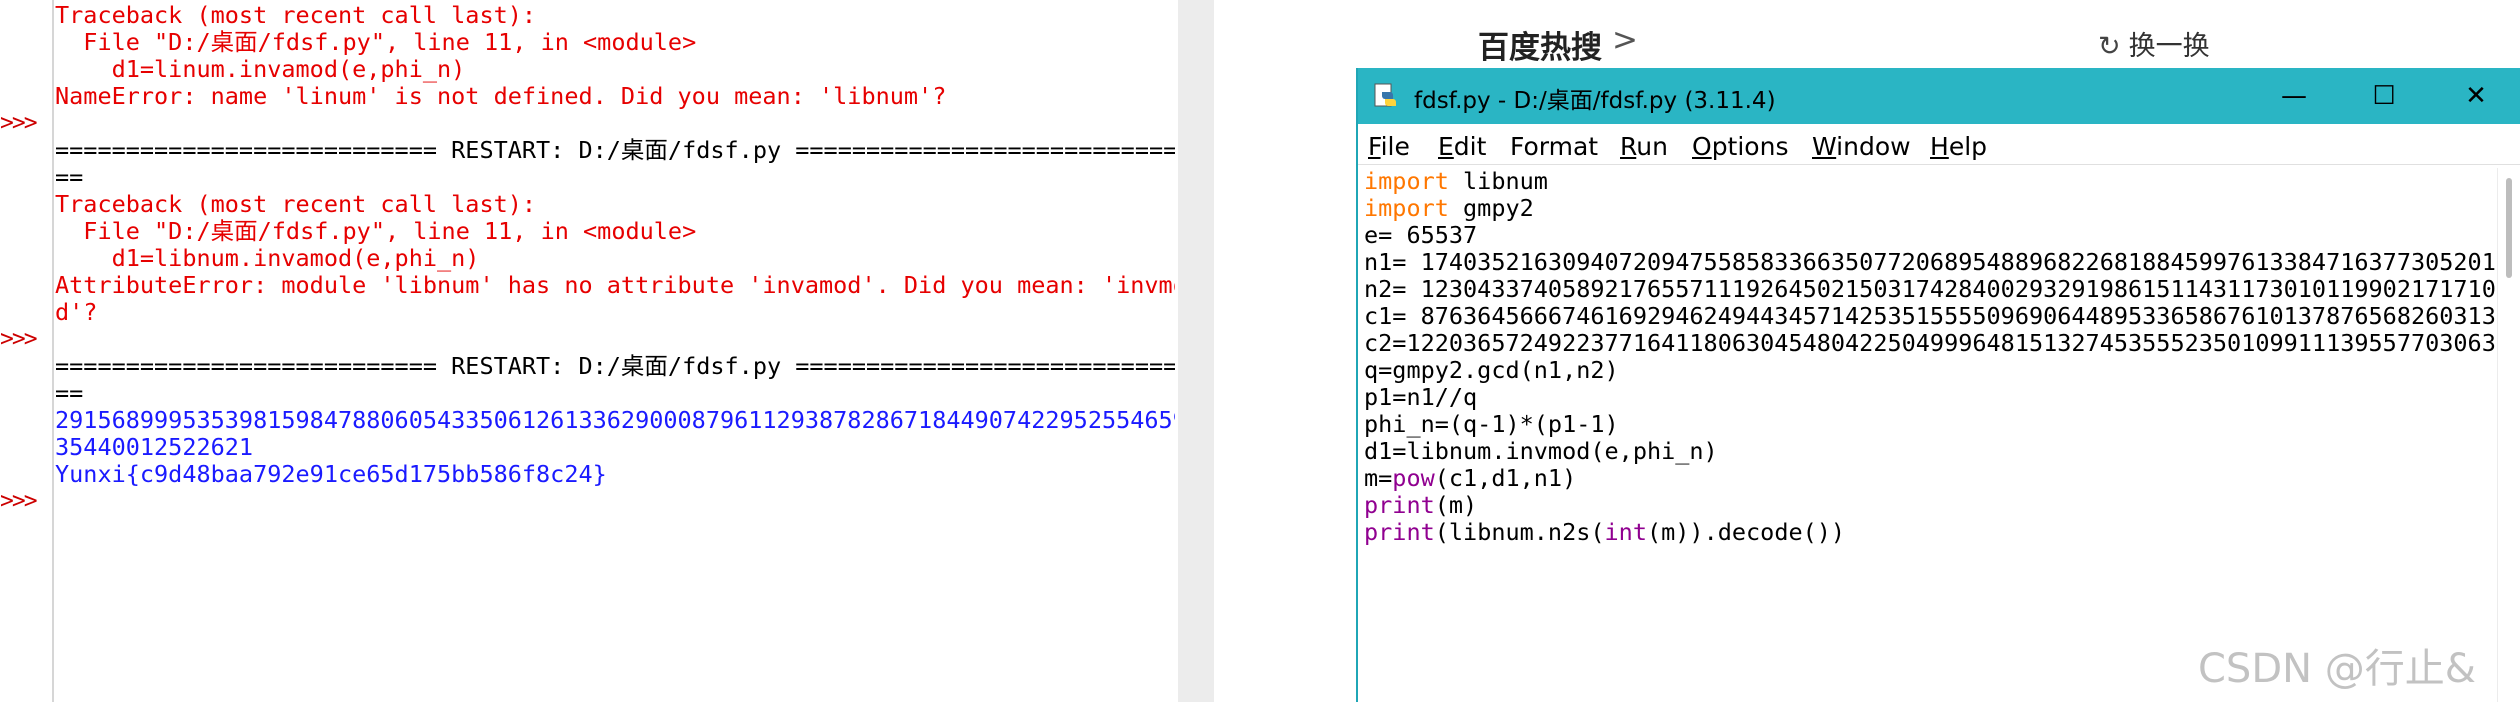 The image size is (2520, 702). I want to click on builtin-token: int, so click(1625, 532).